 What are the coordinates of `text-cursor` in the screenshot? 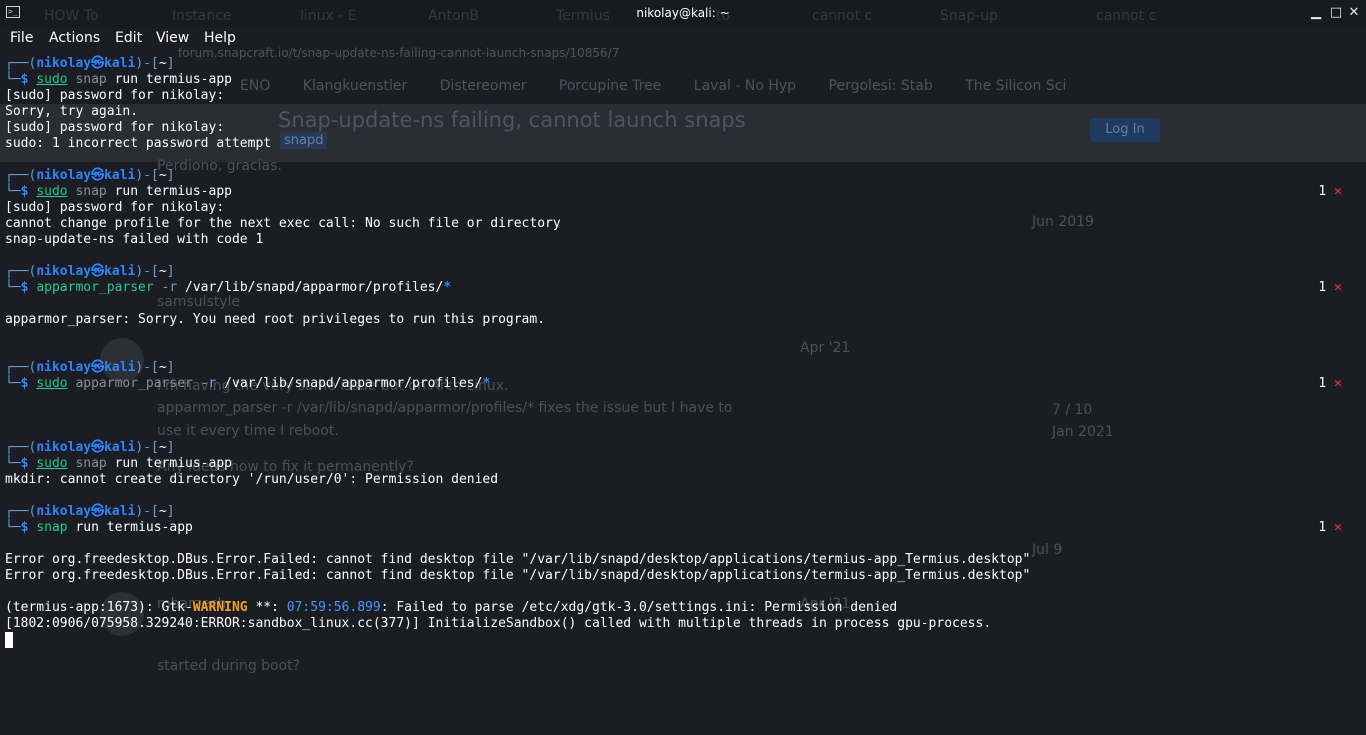 It's located at (9, 640).